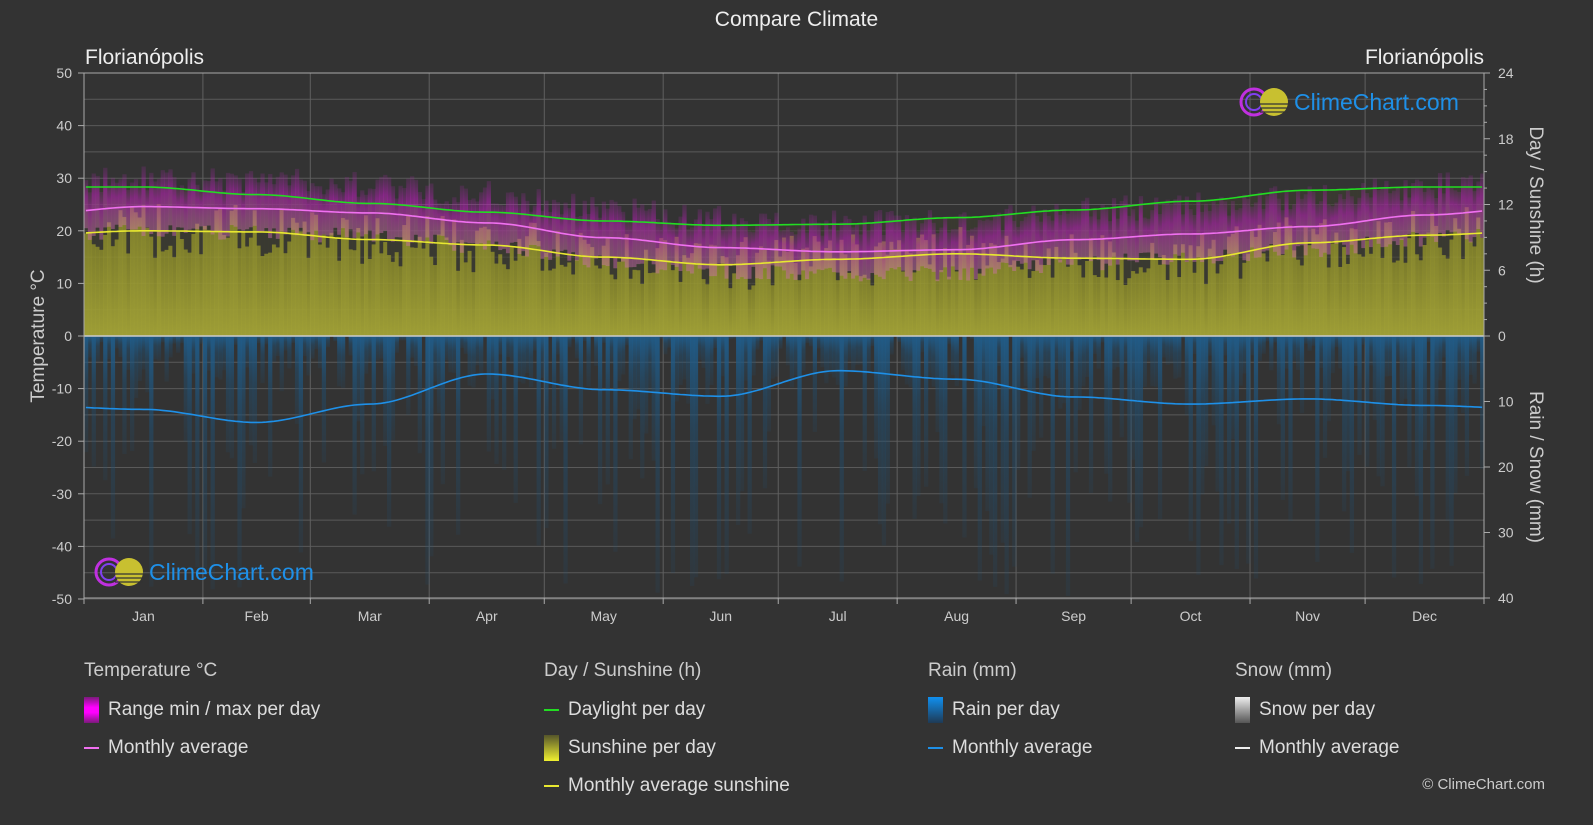 This screenshot has width=1593, height=825. What do you see at coordinates (203, 572) in the screenshot?
I see `logo-bottom: ClimeChart.com` at bounding box center [203, 572].